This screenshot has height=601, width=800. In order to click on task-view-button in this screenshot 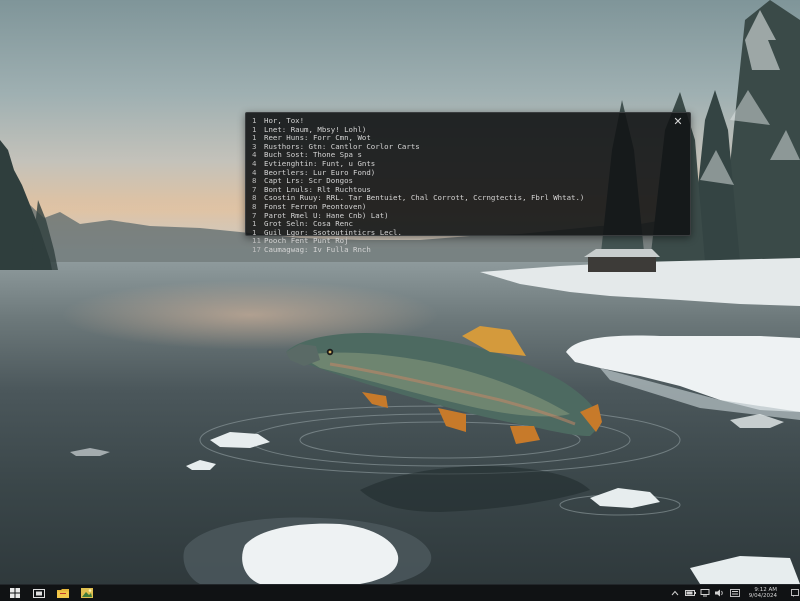, I will do `click(39, 593)`.